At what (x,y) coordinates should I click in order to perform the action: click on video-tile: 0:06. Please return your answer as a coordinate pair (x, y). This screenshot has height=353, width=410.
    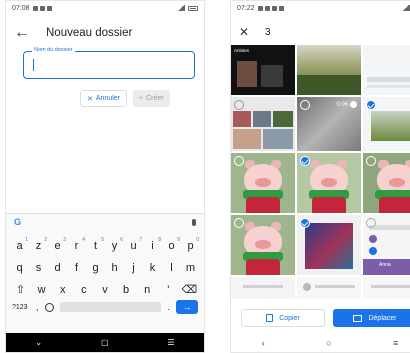
    Looking at the image, I should click on (329, 124).